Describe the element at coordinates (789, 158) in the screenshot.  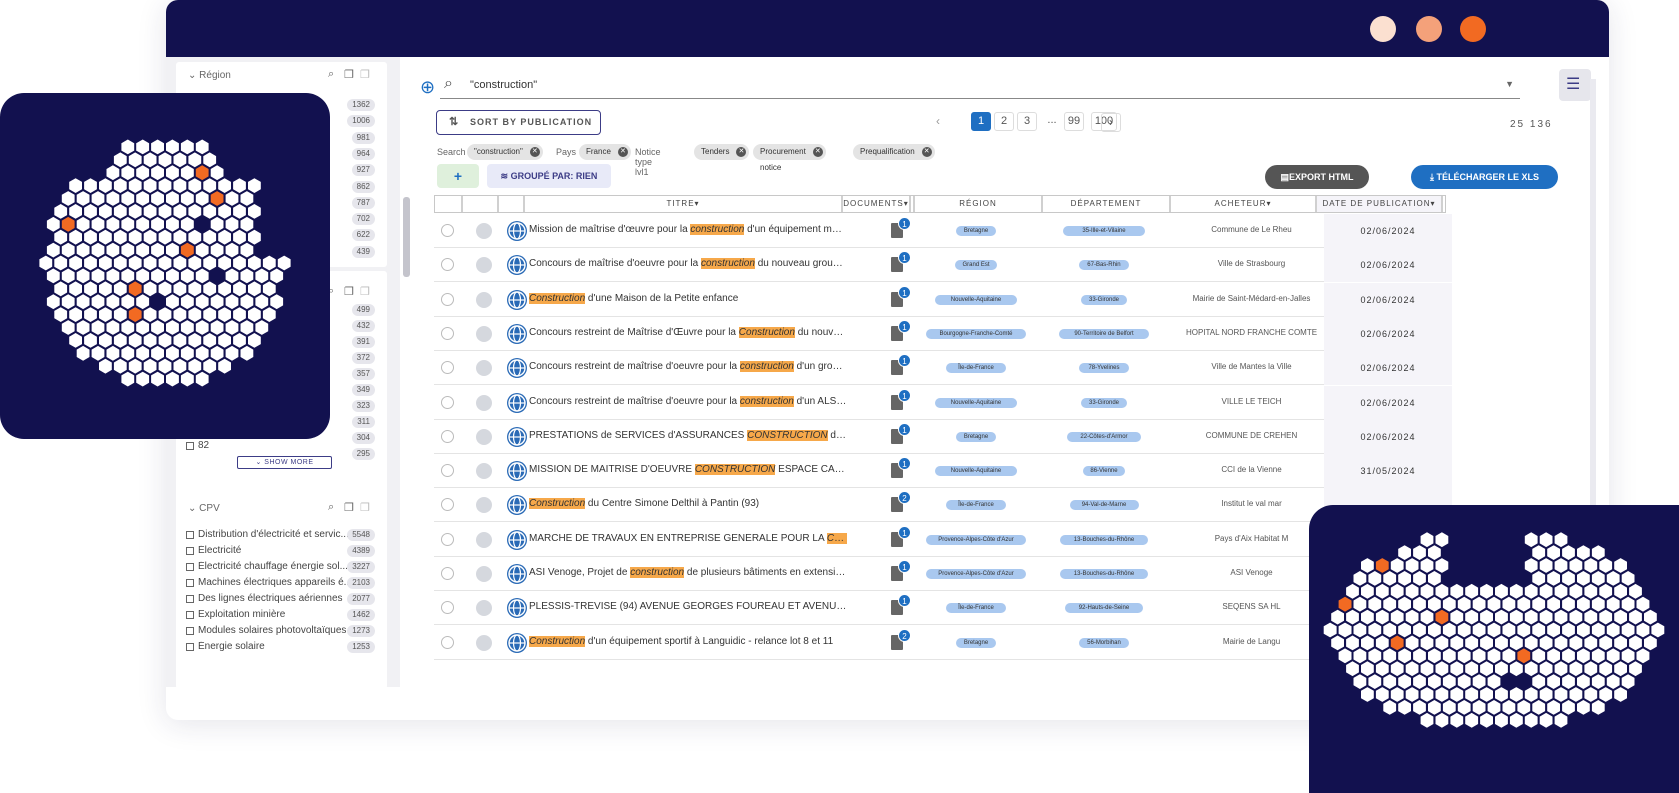
I see `filter-chip-notice: Procurement notice ✕` at that location.